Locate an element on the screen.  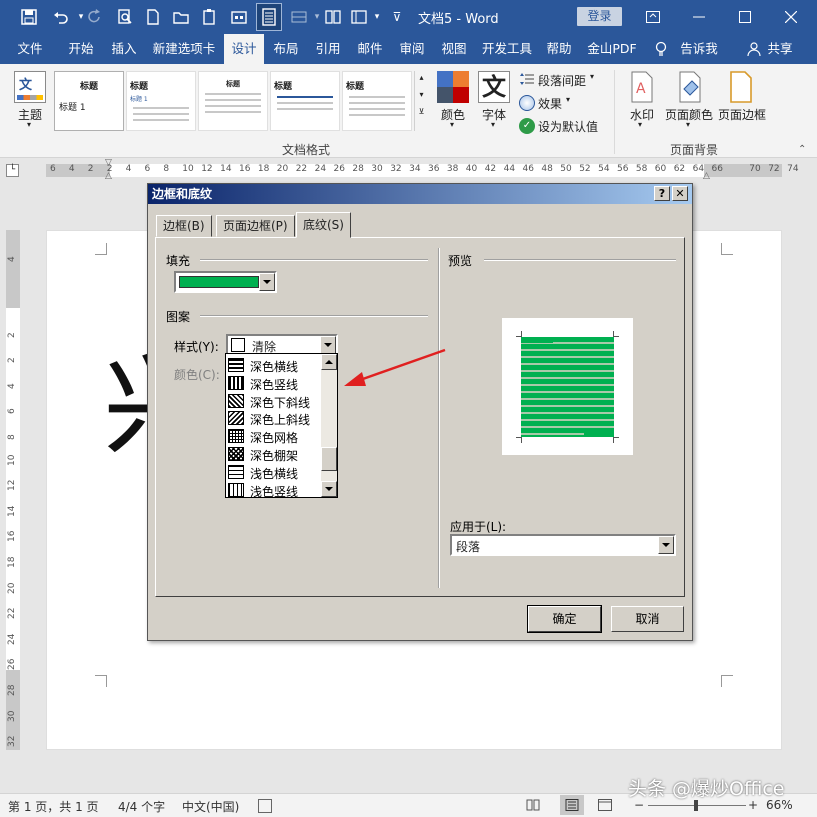
set-default-label: 设为默认值 is located at coordinates (568, 126).